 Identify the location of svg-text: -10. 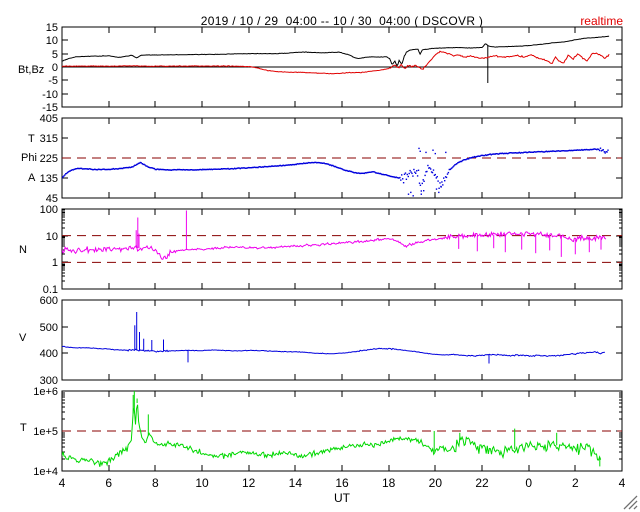
(50, 95).